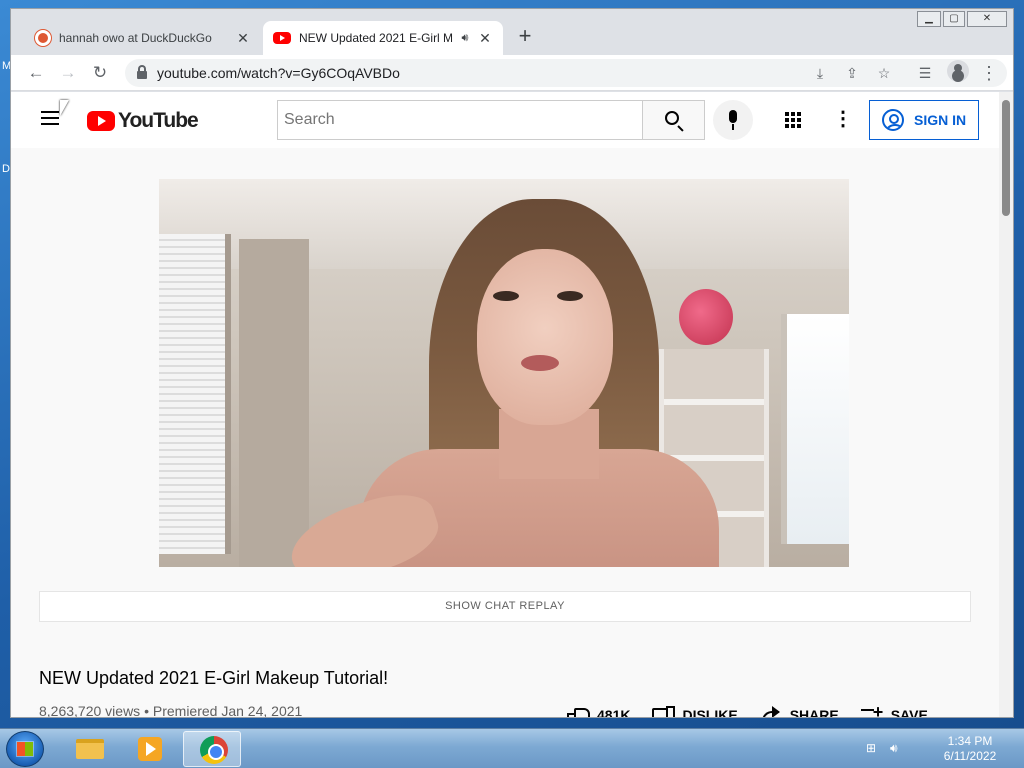 This screenshot has height=768, width=1024. Describe the element at coordinates (282, 38) in the screenshot. I see `youtube-icon` at that location.